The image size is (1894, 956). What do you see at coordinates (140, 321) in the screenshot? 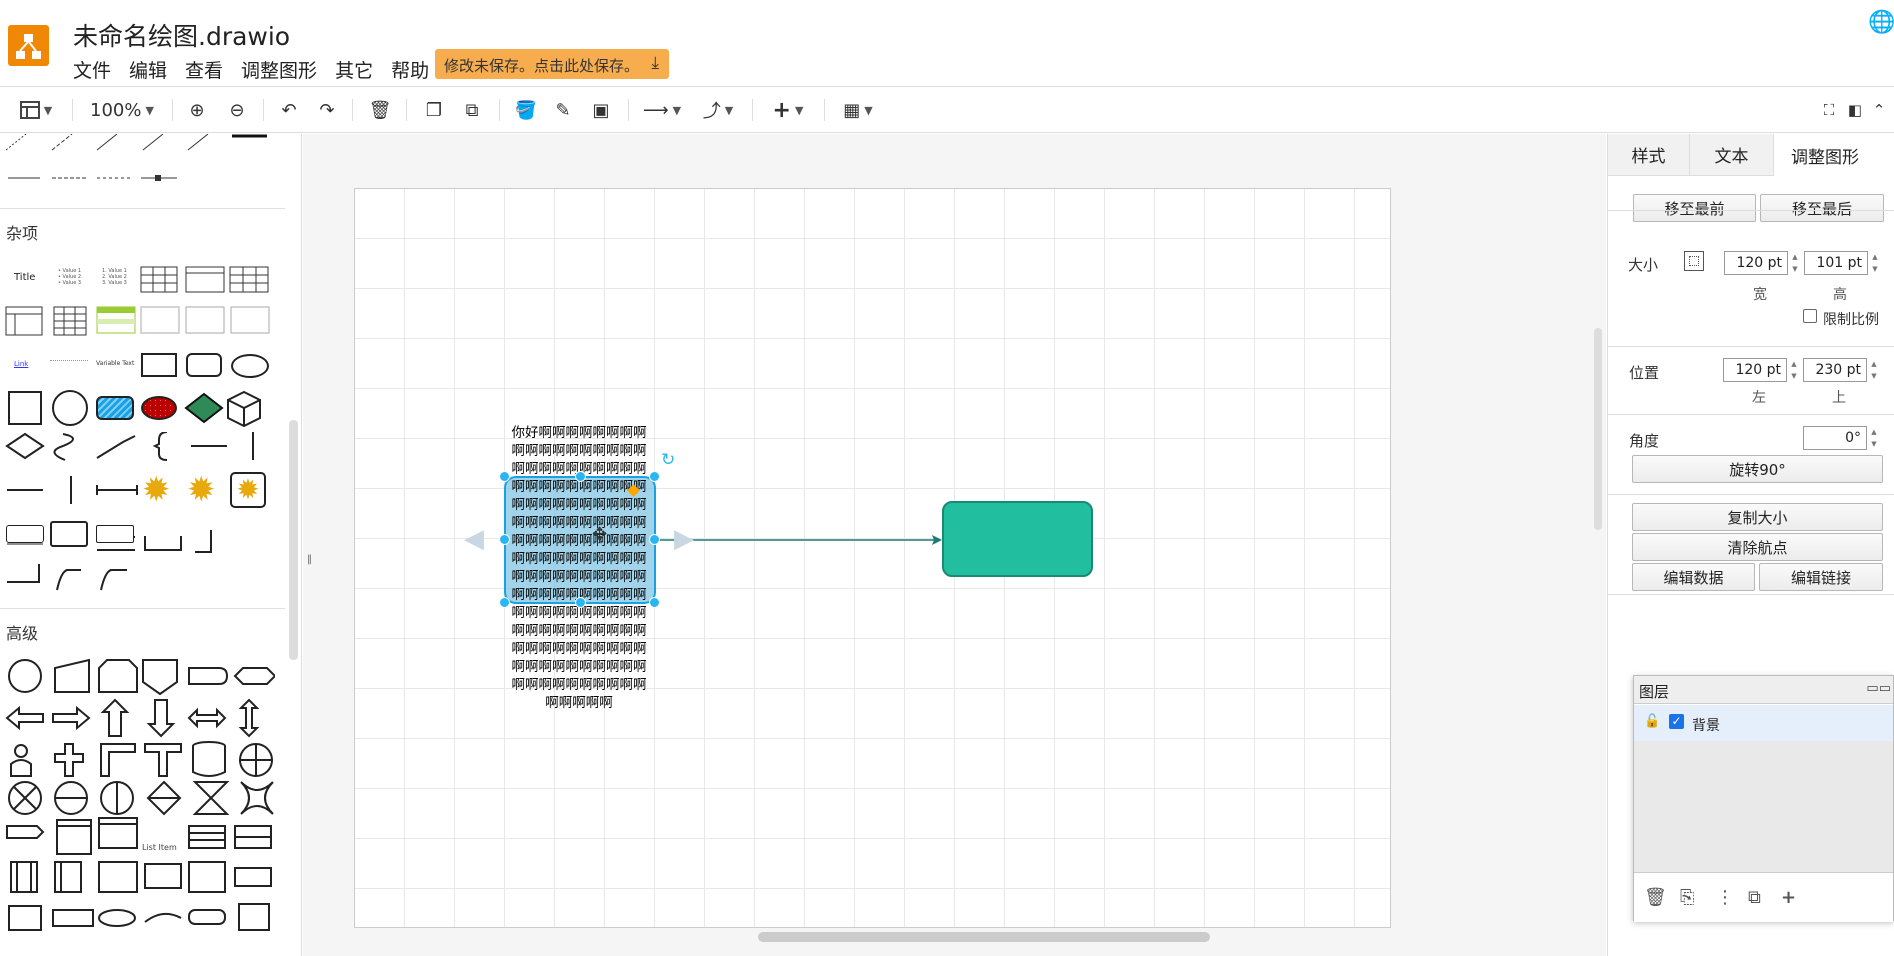
I see `shape-tables-row2` at bounding box center [140, 321].